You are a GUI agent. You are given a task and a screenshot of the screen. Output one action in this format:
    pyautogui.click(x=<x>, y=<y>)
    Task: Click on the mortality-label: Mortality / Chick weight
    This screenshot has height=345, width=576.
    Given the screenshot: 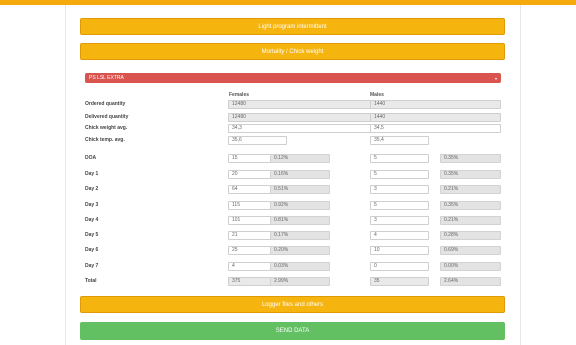 What is the action you would take?
    pyautogui.click(x=292, y=51)
    